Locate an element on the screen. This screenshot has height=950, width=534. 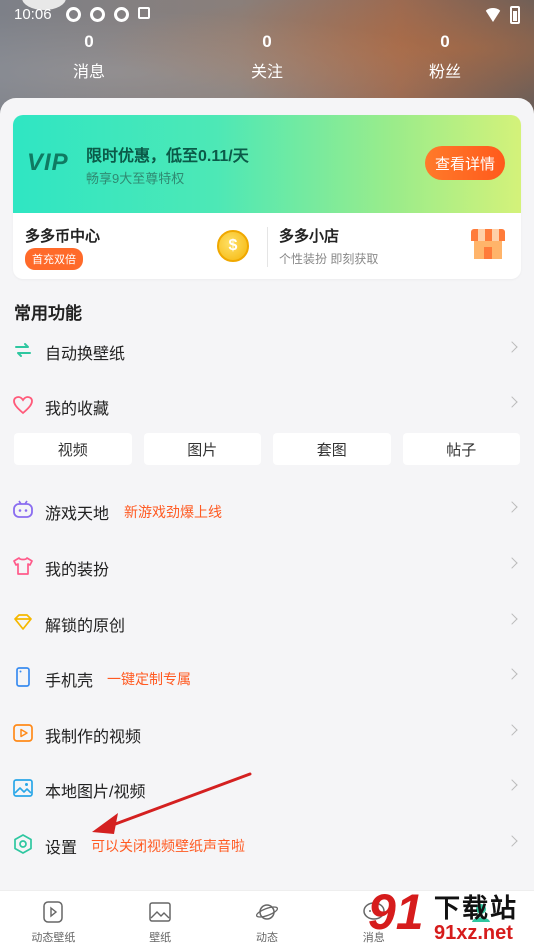
shop-subtitle: 个性装扮 即刻获取 is located at coordinates (329, 259).